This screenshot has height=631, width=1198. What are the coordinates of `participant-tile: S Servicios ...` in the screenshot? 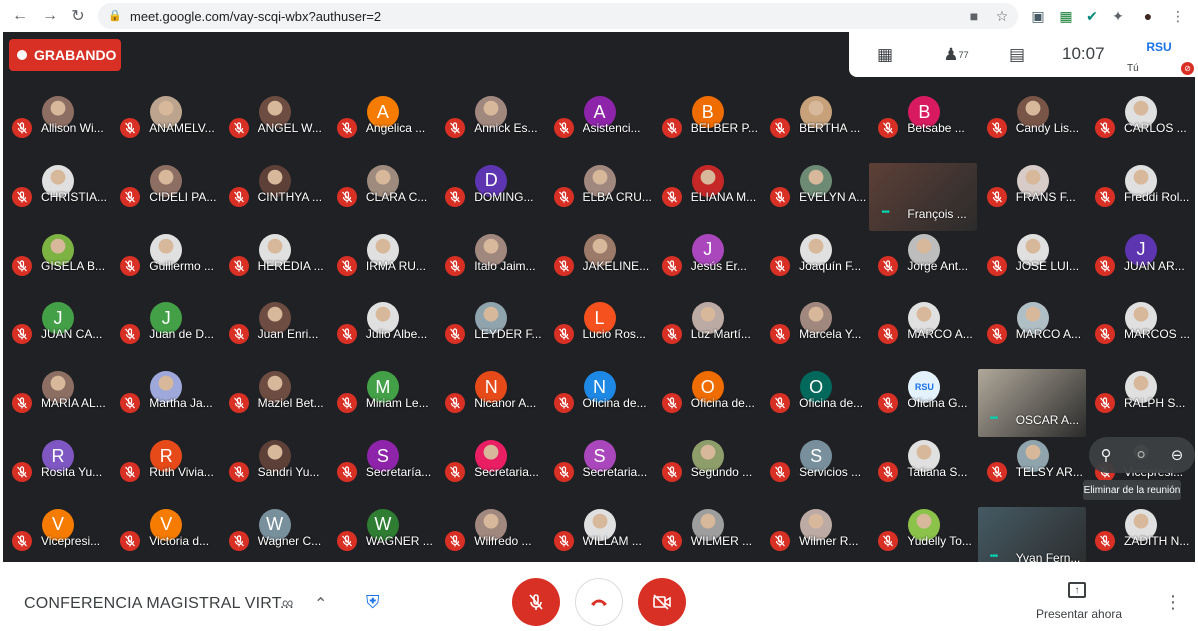 It's located at (815, 472).